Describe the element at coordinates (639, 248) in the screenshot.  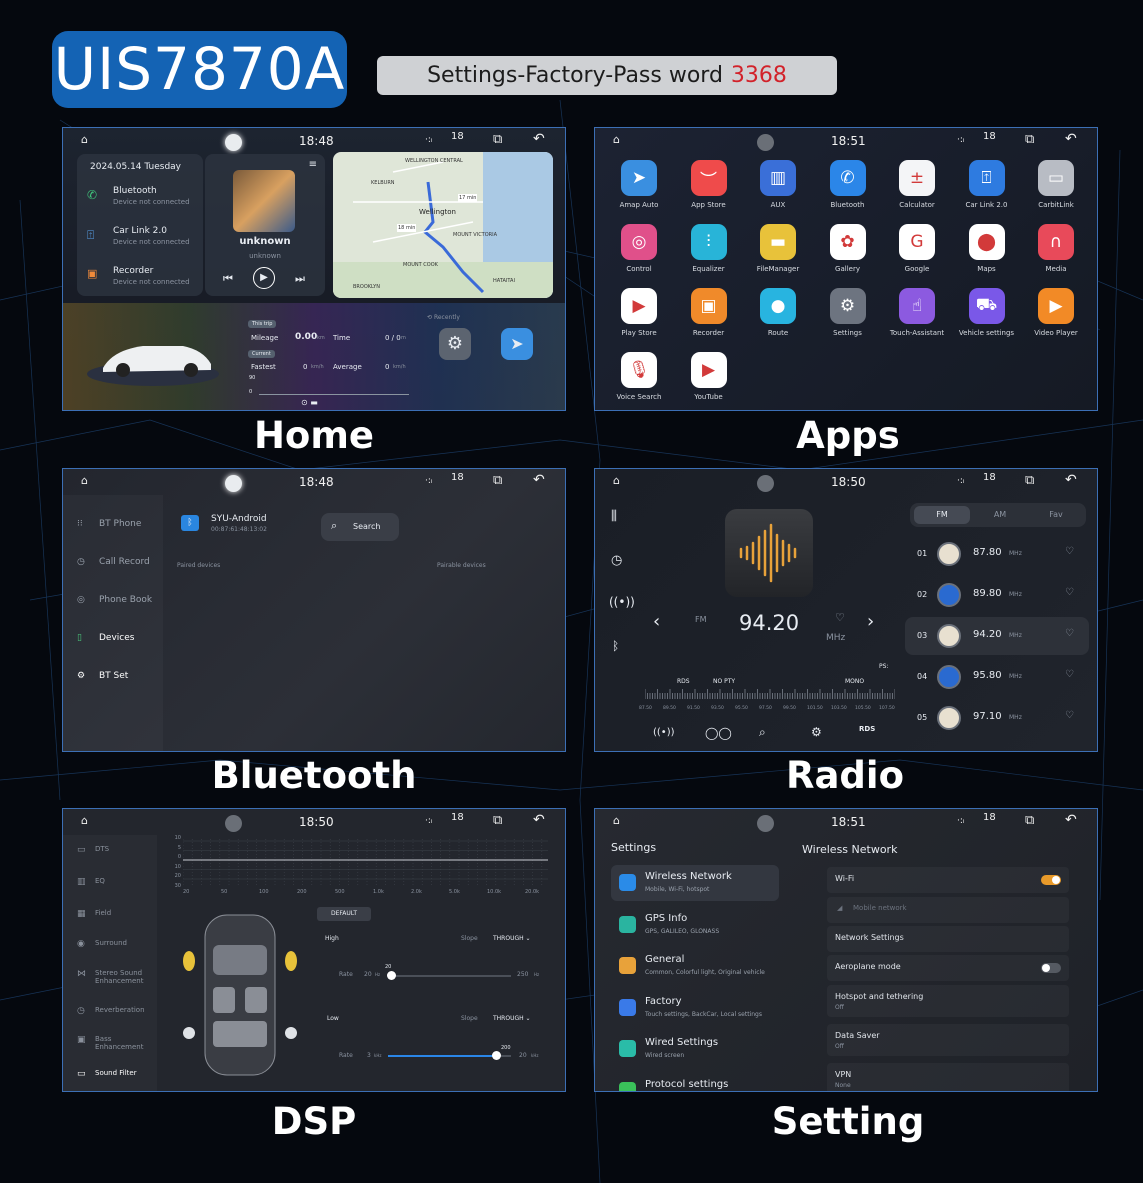
I see `app-control: ◎ Control` at that location.